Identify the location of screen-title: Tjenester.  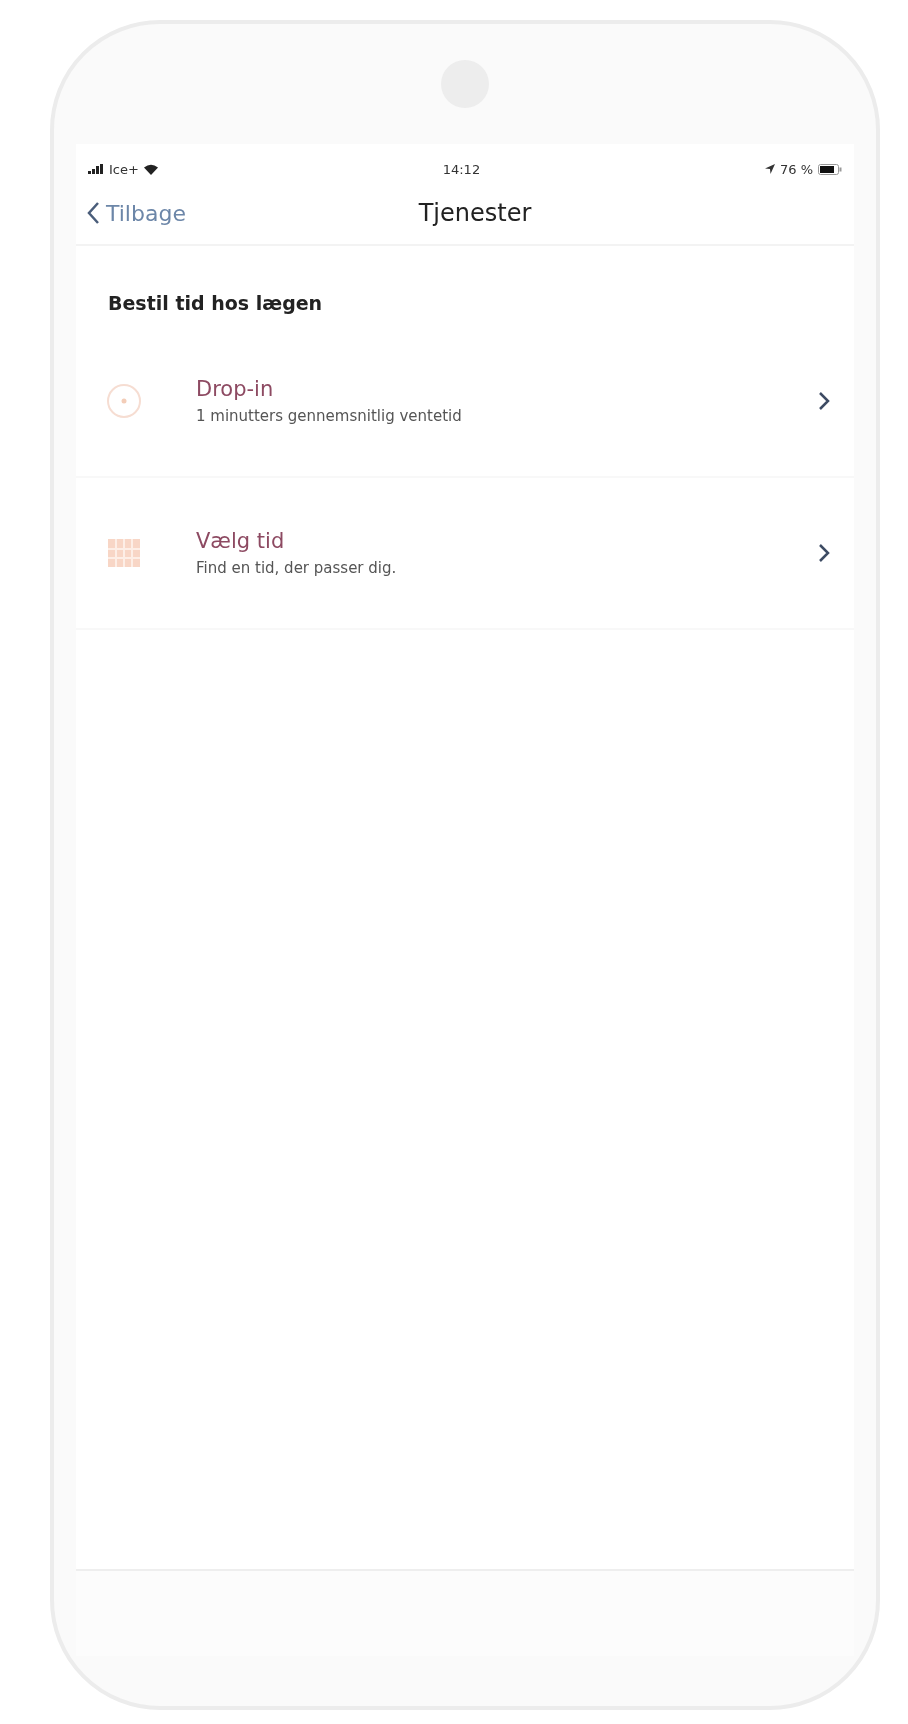
(475, 213).